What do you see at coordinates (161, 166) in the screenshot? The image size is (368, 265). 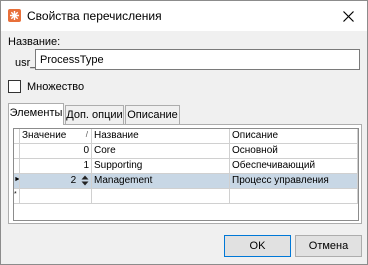 I see `row-name-cell: Supporting` at bounding box center [161, 166].